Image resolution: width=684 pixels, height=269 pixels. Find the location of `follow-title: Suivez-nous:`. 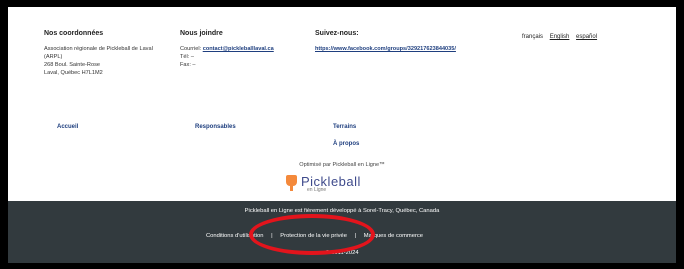

follow-title: Suivez-nous: is located at coordinates (337, 33).